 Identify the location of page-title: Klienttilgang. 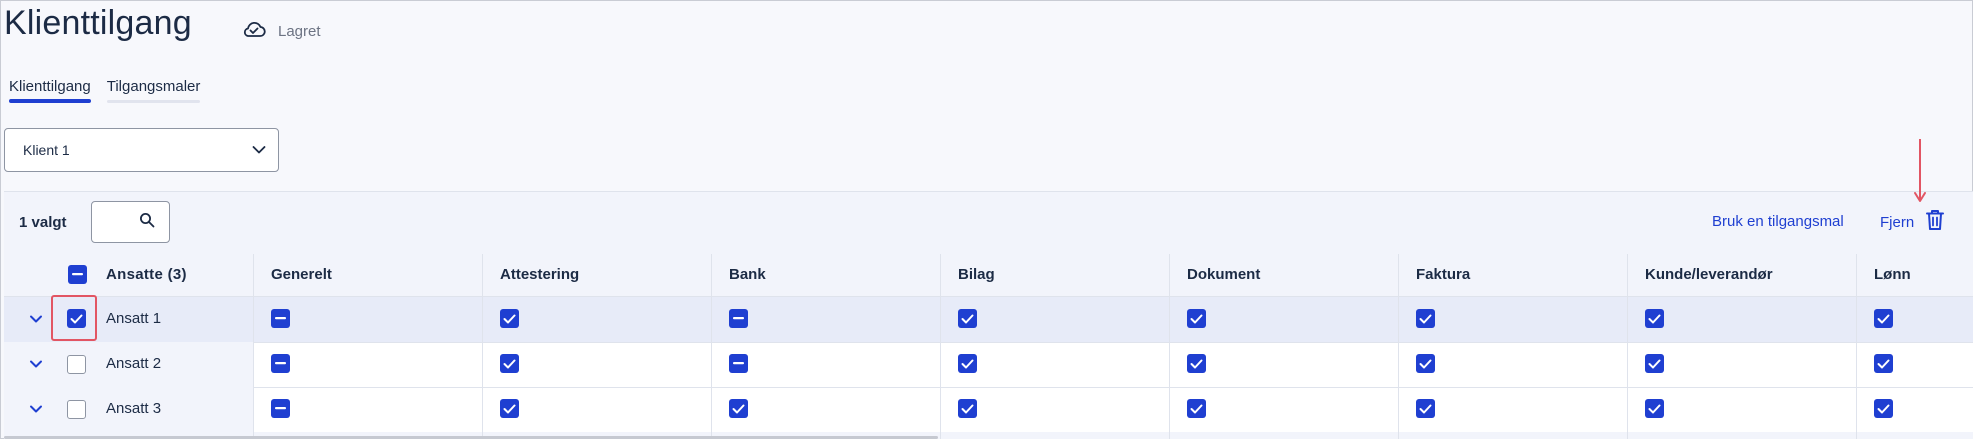
(98, 23).